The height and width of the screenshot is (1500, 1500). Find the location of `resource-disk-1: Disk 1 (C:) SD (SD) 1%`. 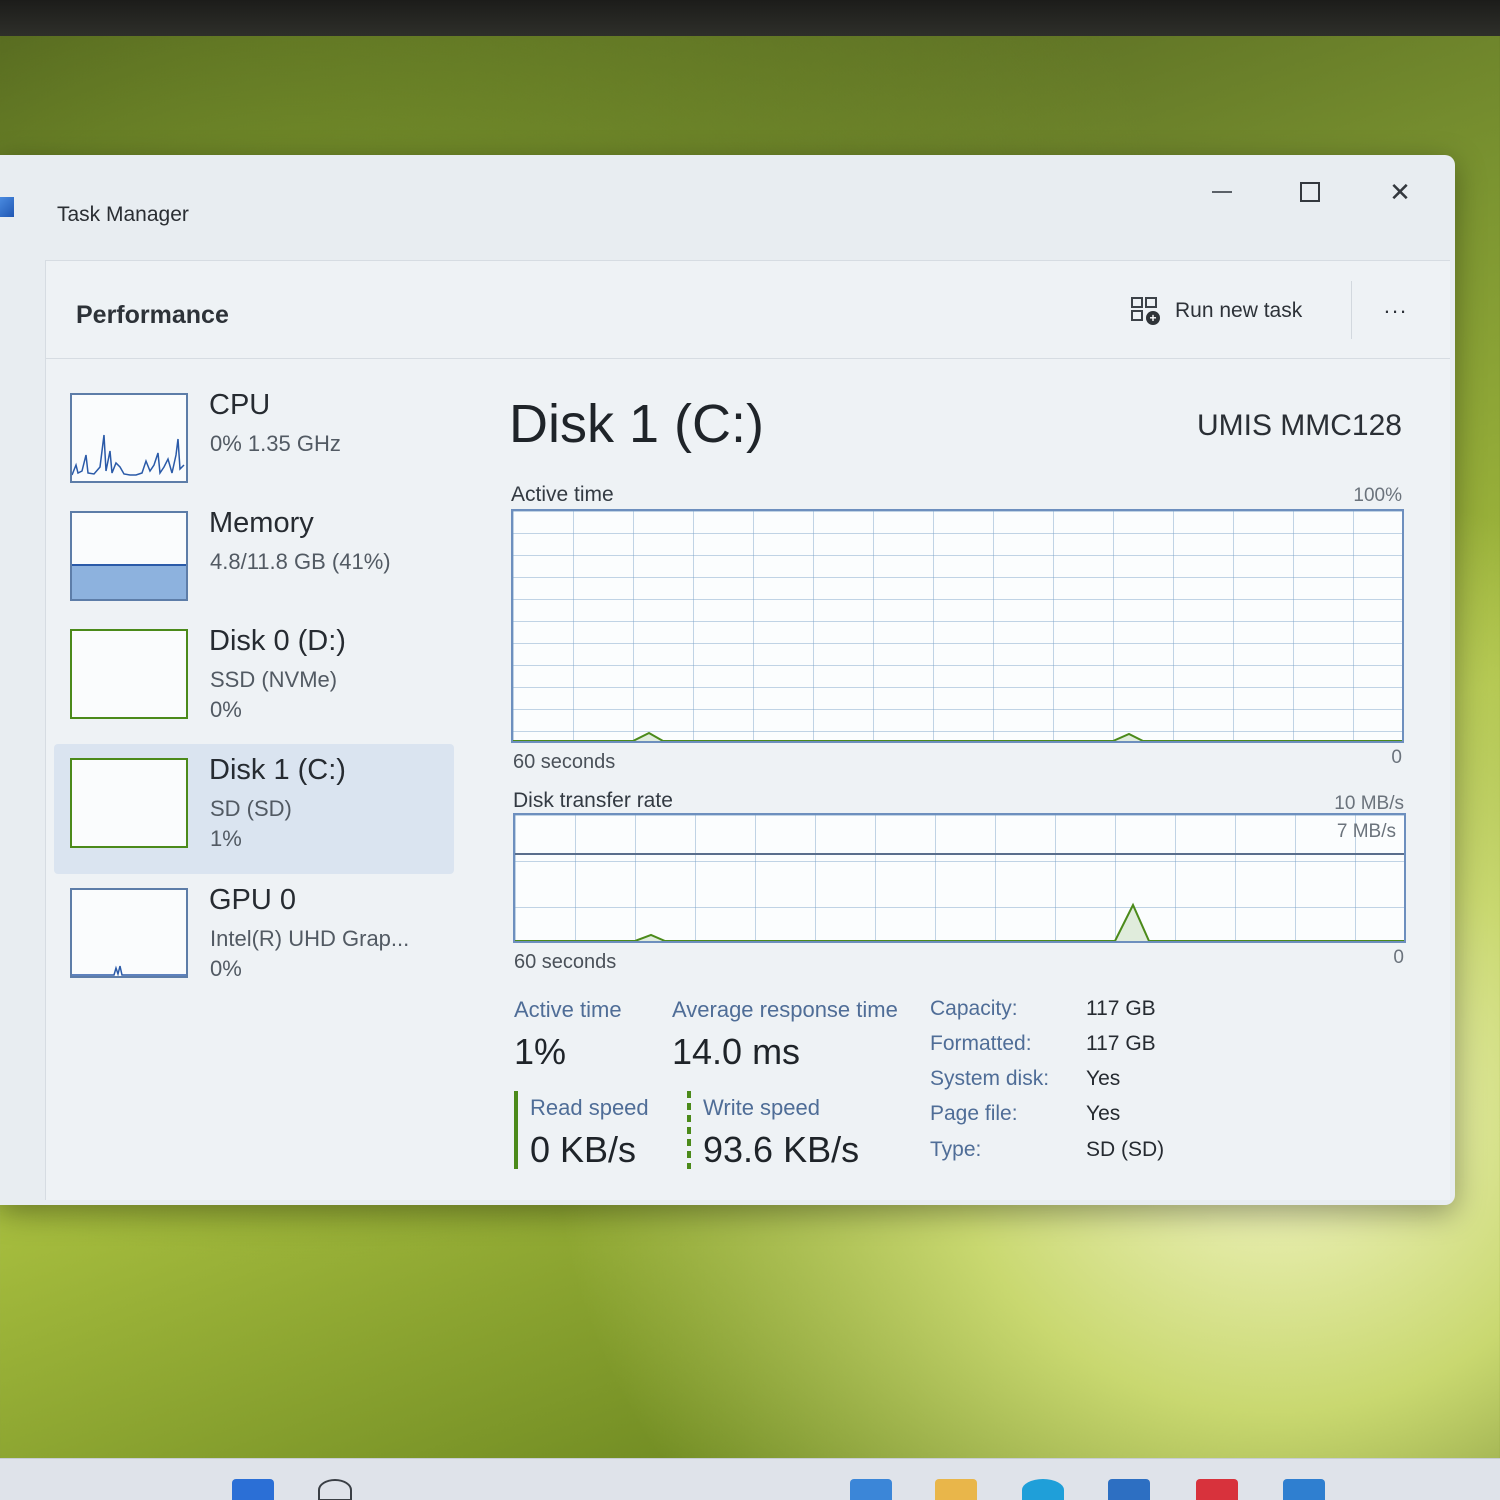

resource-disk-1: Disk 1 (C:) SD (SD) 1% is located at coordinates (254, 809).